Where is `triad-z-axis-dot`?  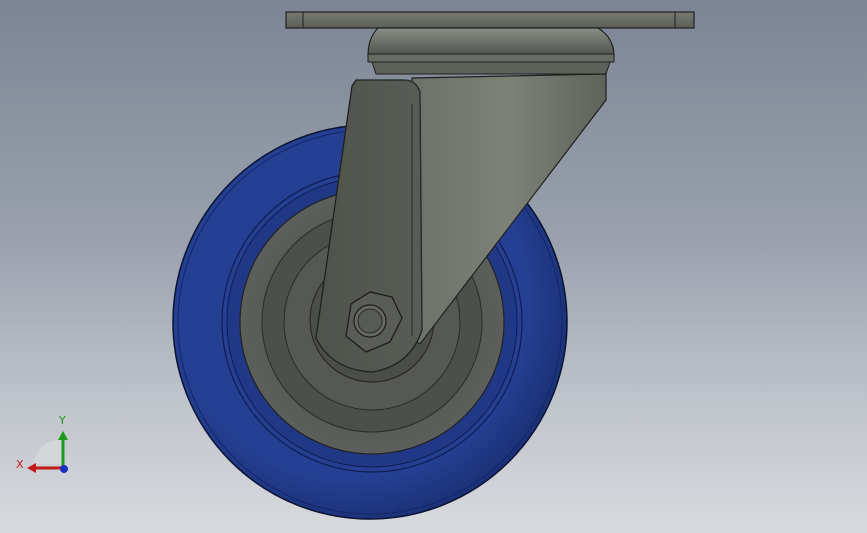 triad-z-axis-dot is located at coordinates (64, 469).